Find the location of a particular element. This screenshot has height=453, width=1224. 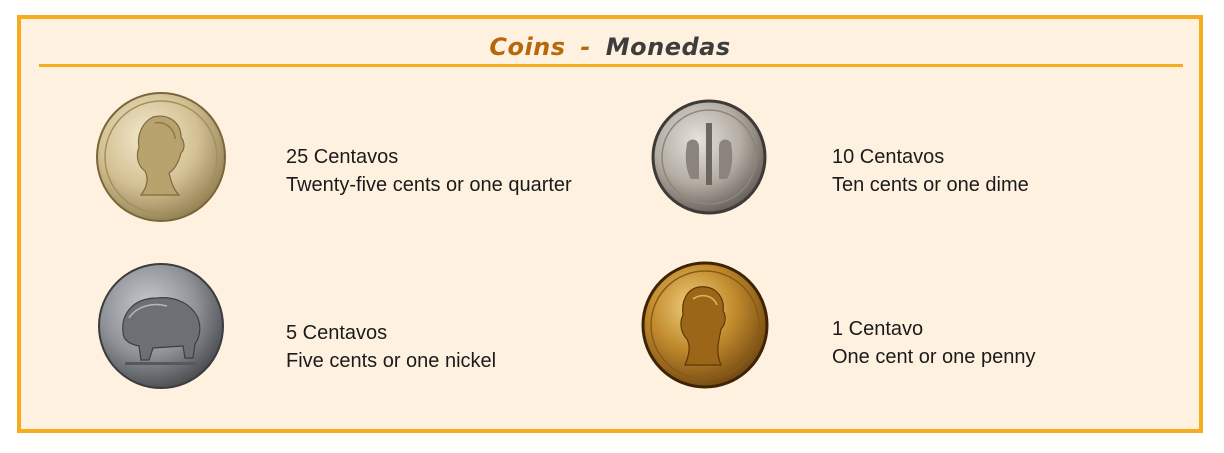

quarter-english-label: Twenty-five cents or one quarter is located at coordinates (429, 185).